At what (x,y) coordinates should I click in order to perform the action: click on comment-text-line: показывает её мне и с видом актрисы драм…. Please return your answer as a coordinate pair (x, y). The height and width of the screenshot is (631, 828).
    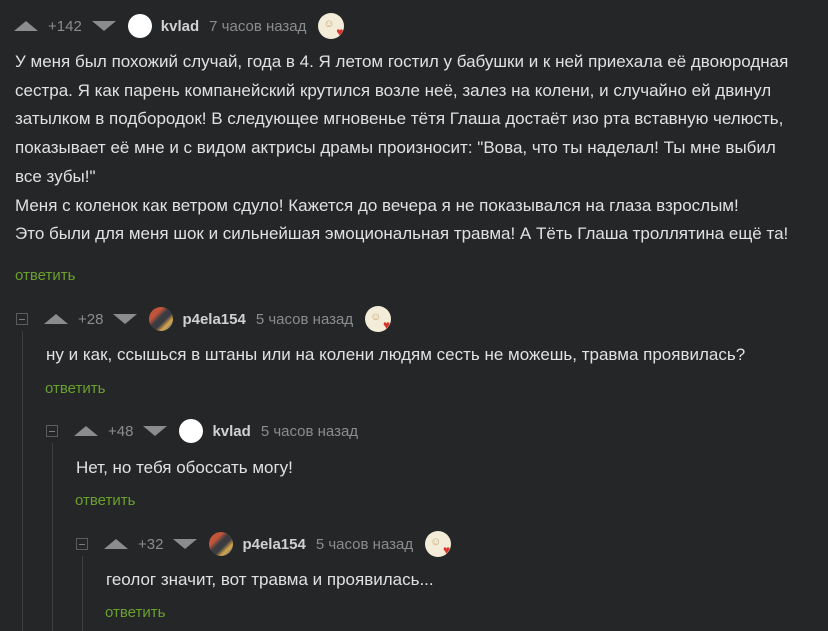
    Looking at the image, I should click on (395, 148).